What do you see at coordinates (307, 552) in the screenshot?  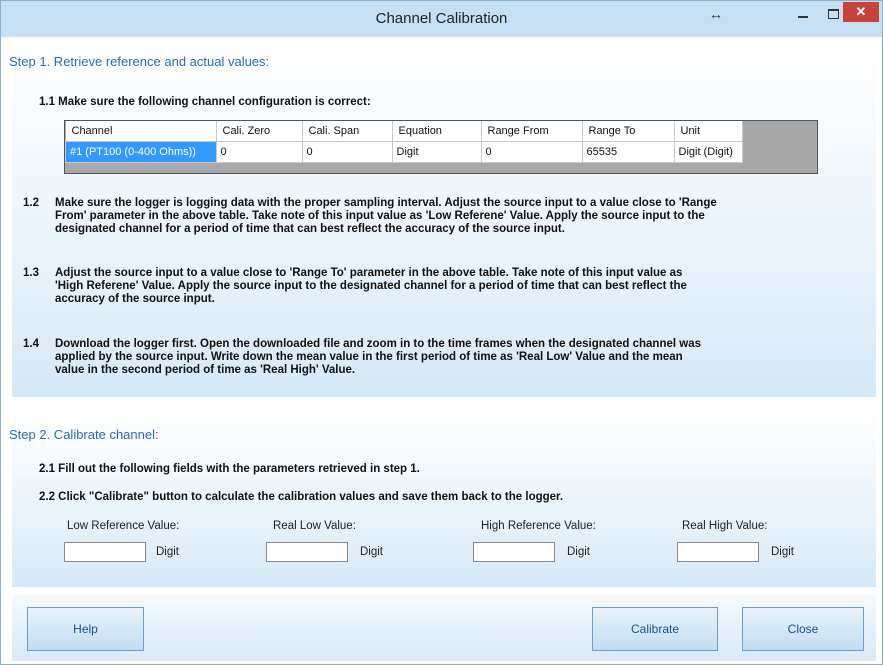 I see `real-low-input` at bounding box center [307, 552].